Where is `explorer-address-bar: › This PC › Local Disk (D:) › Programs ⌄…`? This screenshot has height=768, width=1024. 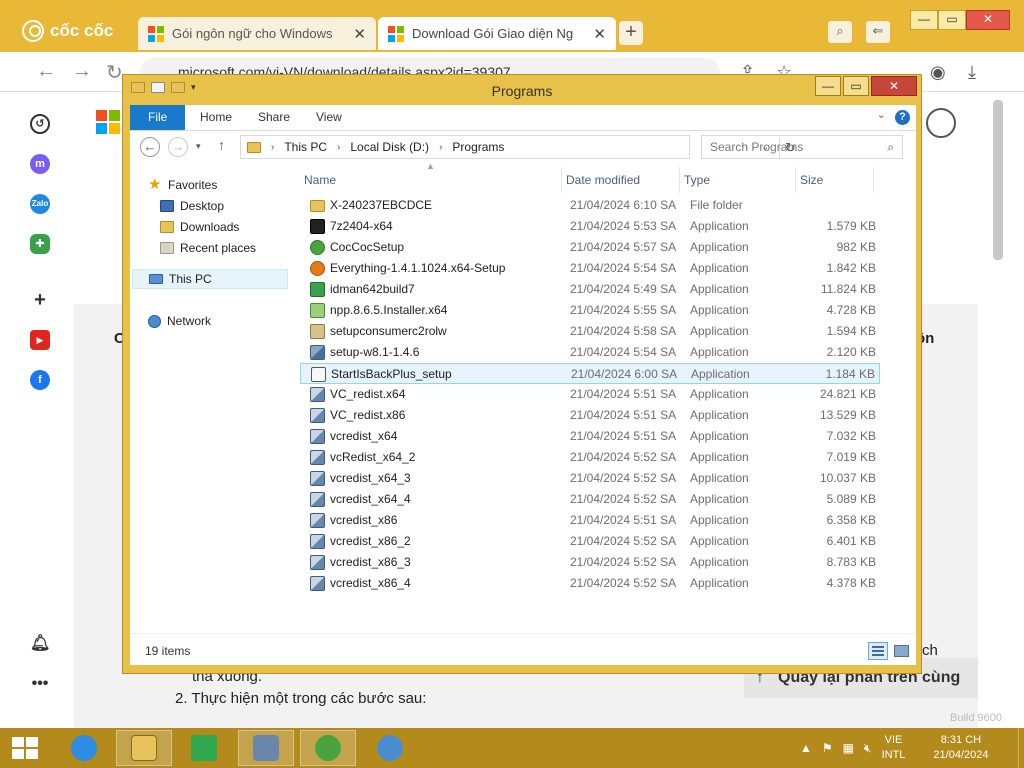
explorer-address-bar: › This PC › Local Disk (D:) › Programs ⌄… is located at coordinates (518, 147).